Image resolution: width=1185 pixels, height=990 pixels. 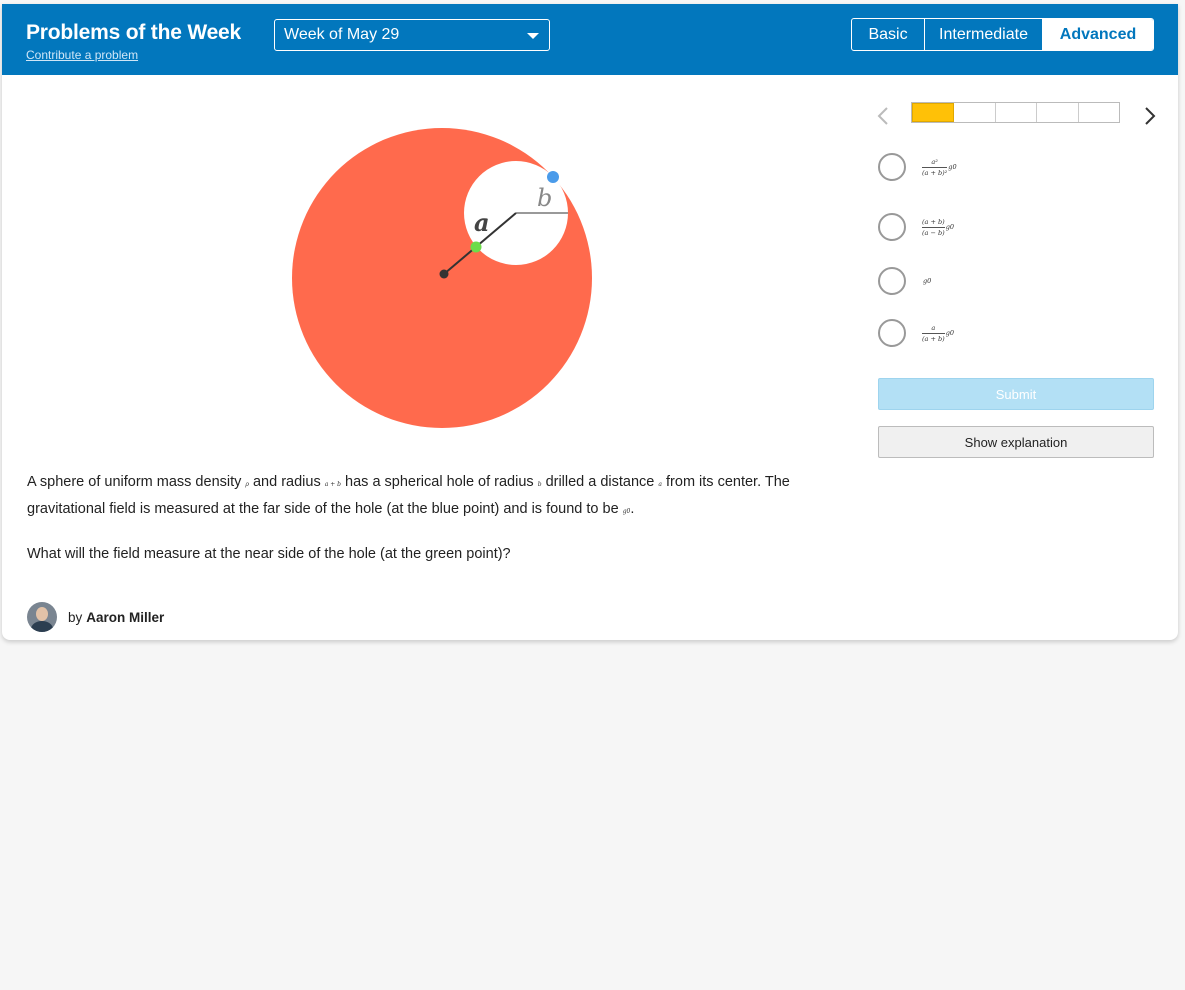 I want to click on answer-choice-4: a (a + b) g0, so click(x=916, y=333).